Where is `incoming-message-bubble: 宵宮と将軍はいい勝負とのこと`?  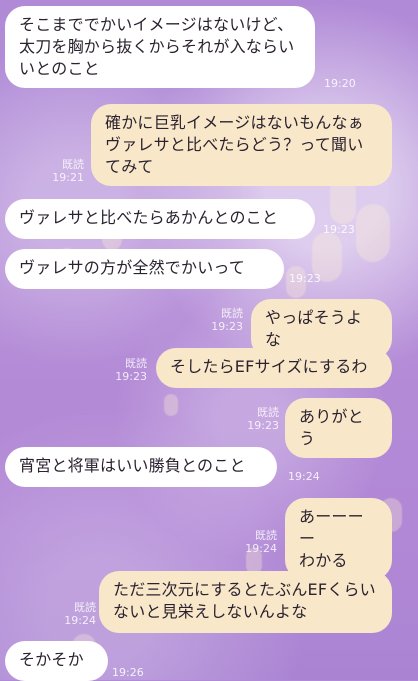 incoming-message-bubble: 宵宮と将軍はいい勝負とのこと is located at coordinates (141, 467).